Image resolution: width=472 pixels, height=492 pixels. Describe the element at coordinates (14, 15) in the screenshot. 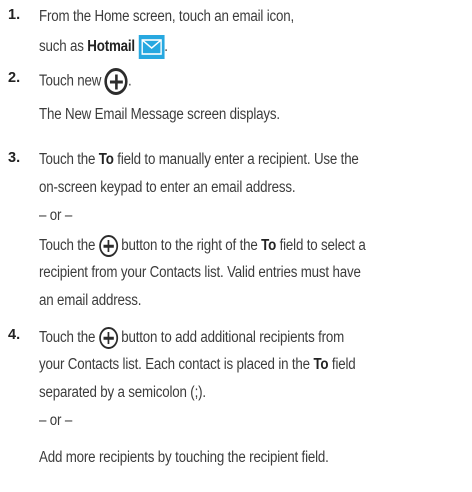

I see `step-number: 1.` at that location.